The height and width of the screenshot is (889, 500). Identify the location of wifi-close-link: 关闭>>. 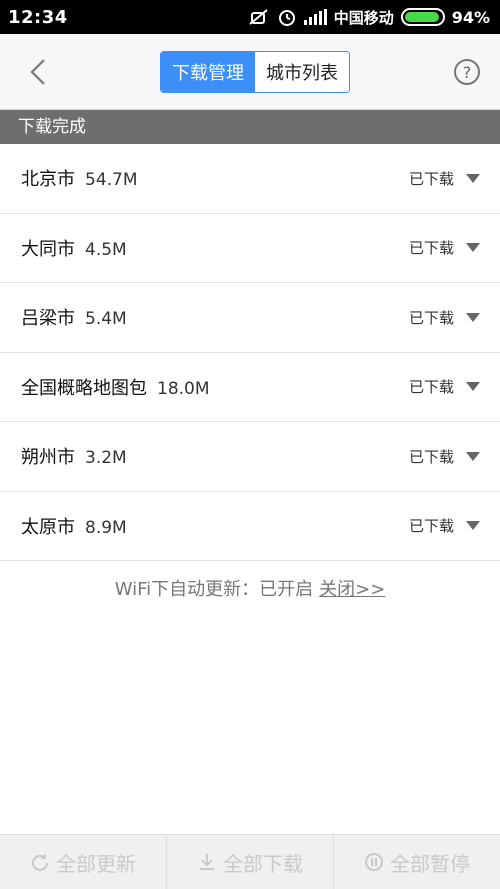
(352, 589).